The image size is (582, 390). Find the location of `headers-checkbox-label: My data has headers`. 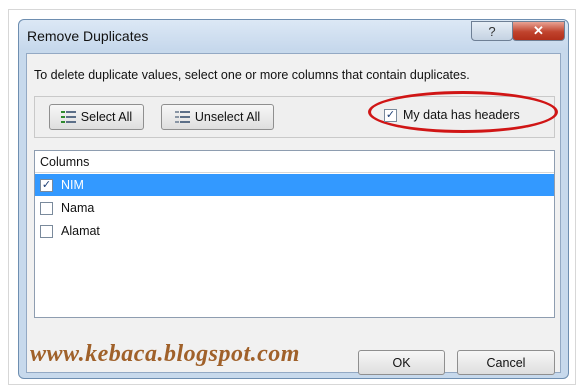

headers-checkbox-label: My data has headers is located at coordinates (461, 115).